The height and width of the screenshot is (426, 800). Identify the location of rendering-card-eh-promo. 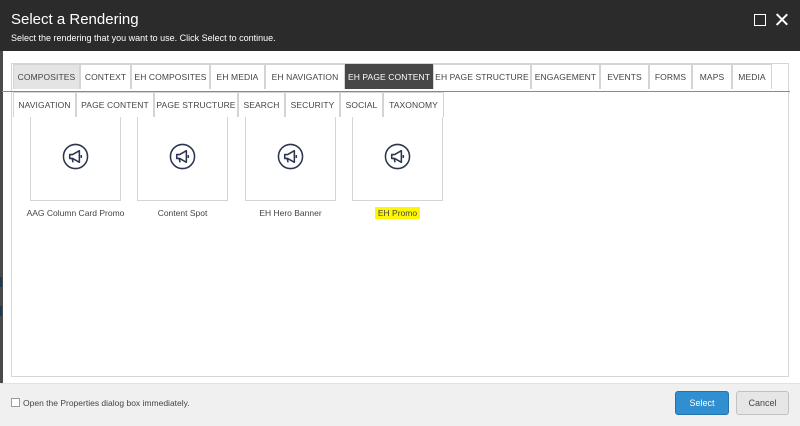
(397, 159).